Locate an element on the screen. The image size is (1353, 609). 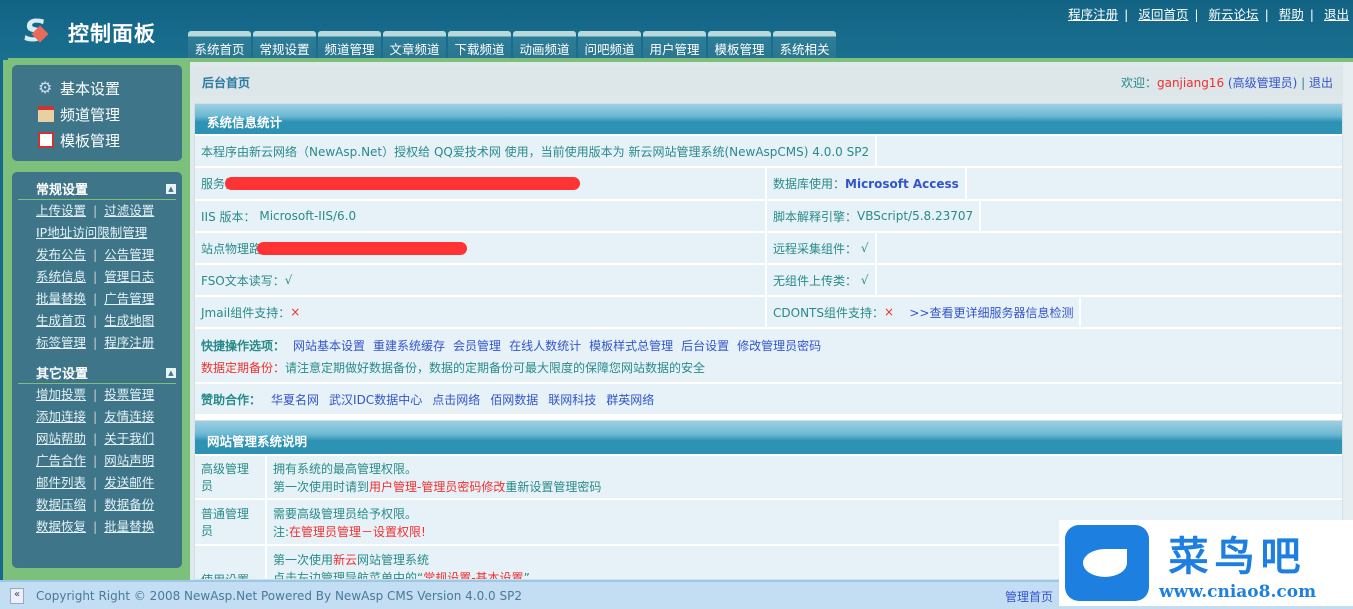
collapse-sidebar-button: « is located at coordinates (17, 595).